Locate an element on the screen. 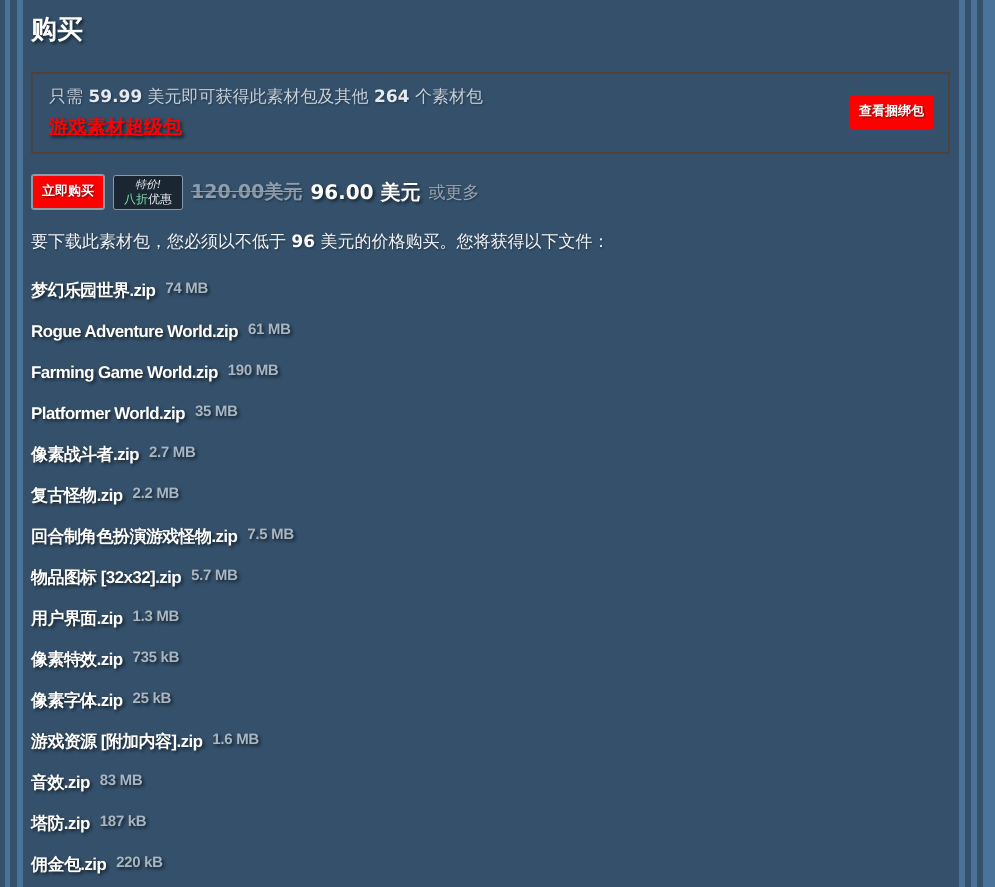 Image resolution: width=995 pixels, height=887 pixels. file-name: Rogue Adventure World.zip is located at coordinates (134, 331).